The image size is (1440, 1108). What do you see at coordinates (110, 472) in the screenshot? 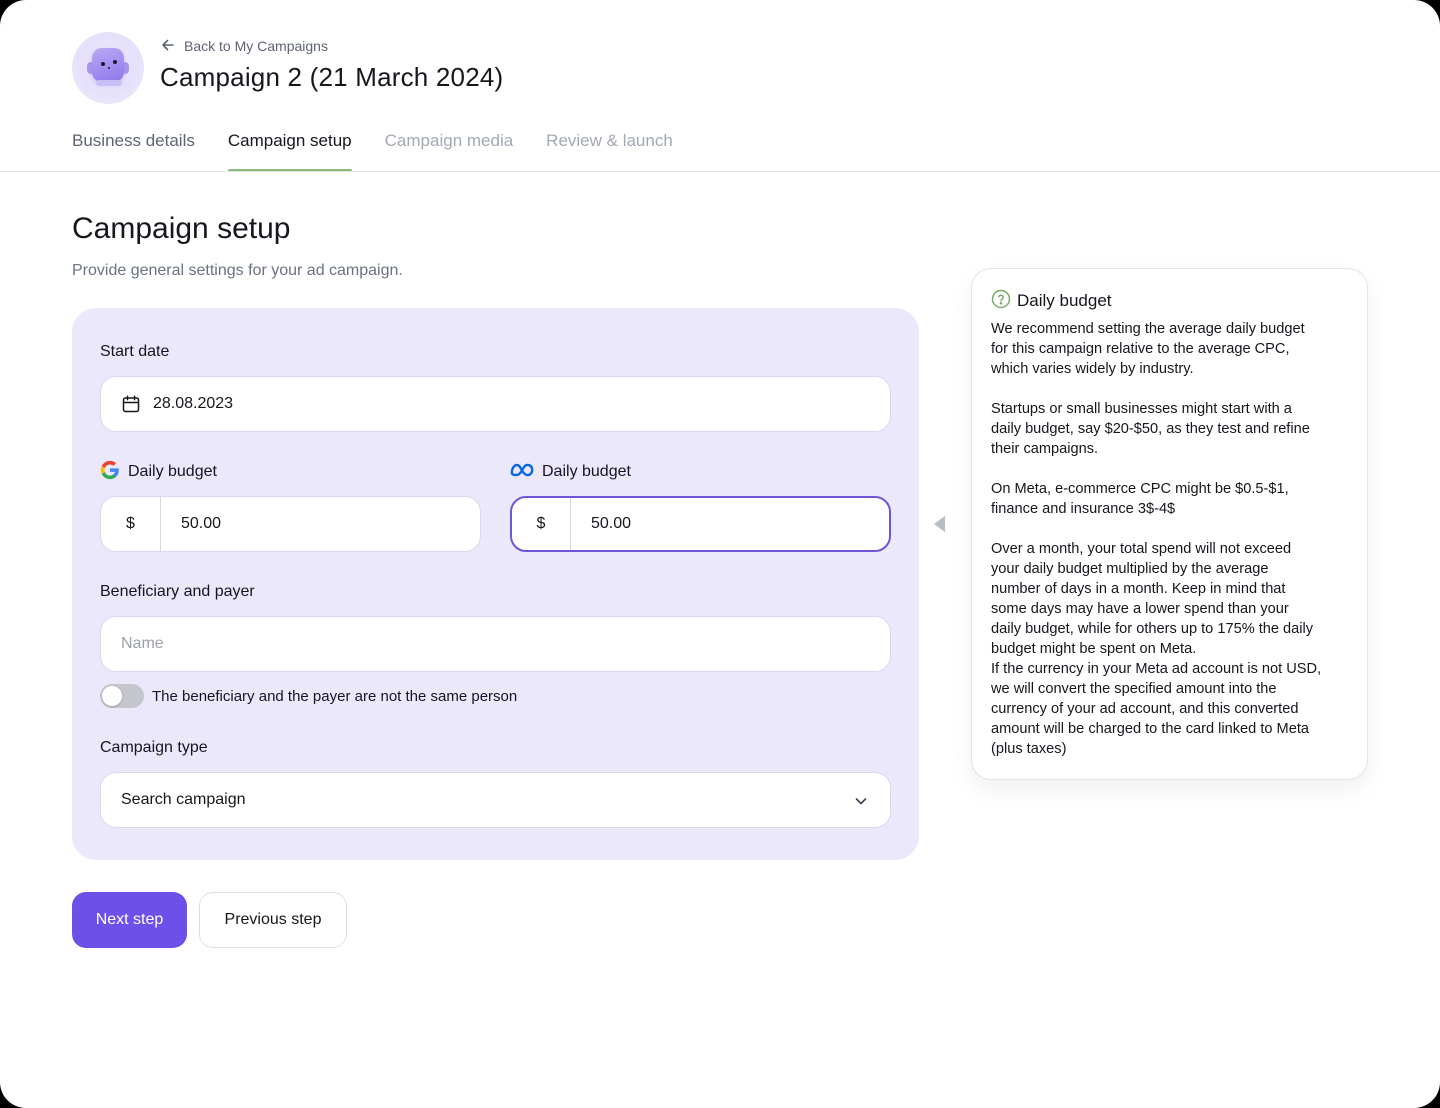
I see `google-logo-icon` at bounding box center [110, 472].